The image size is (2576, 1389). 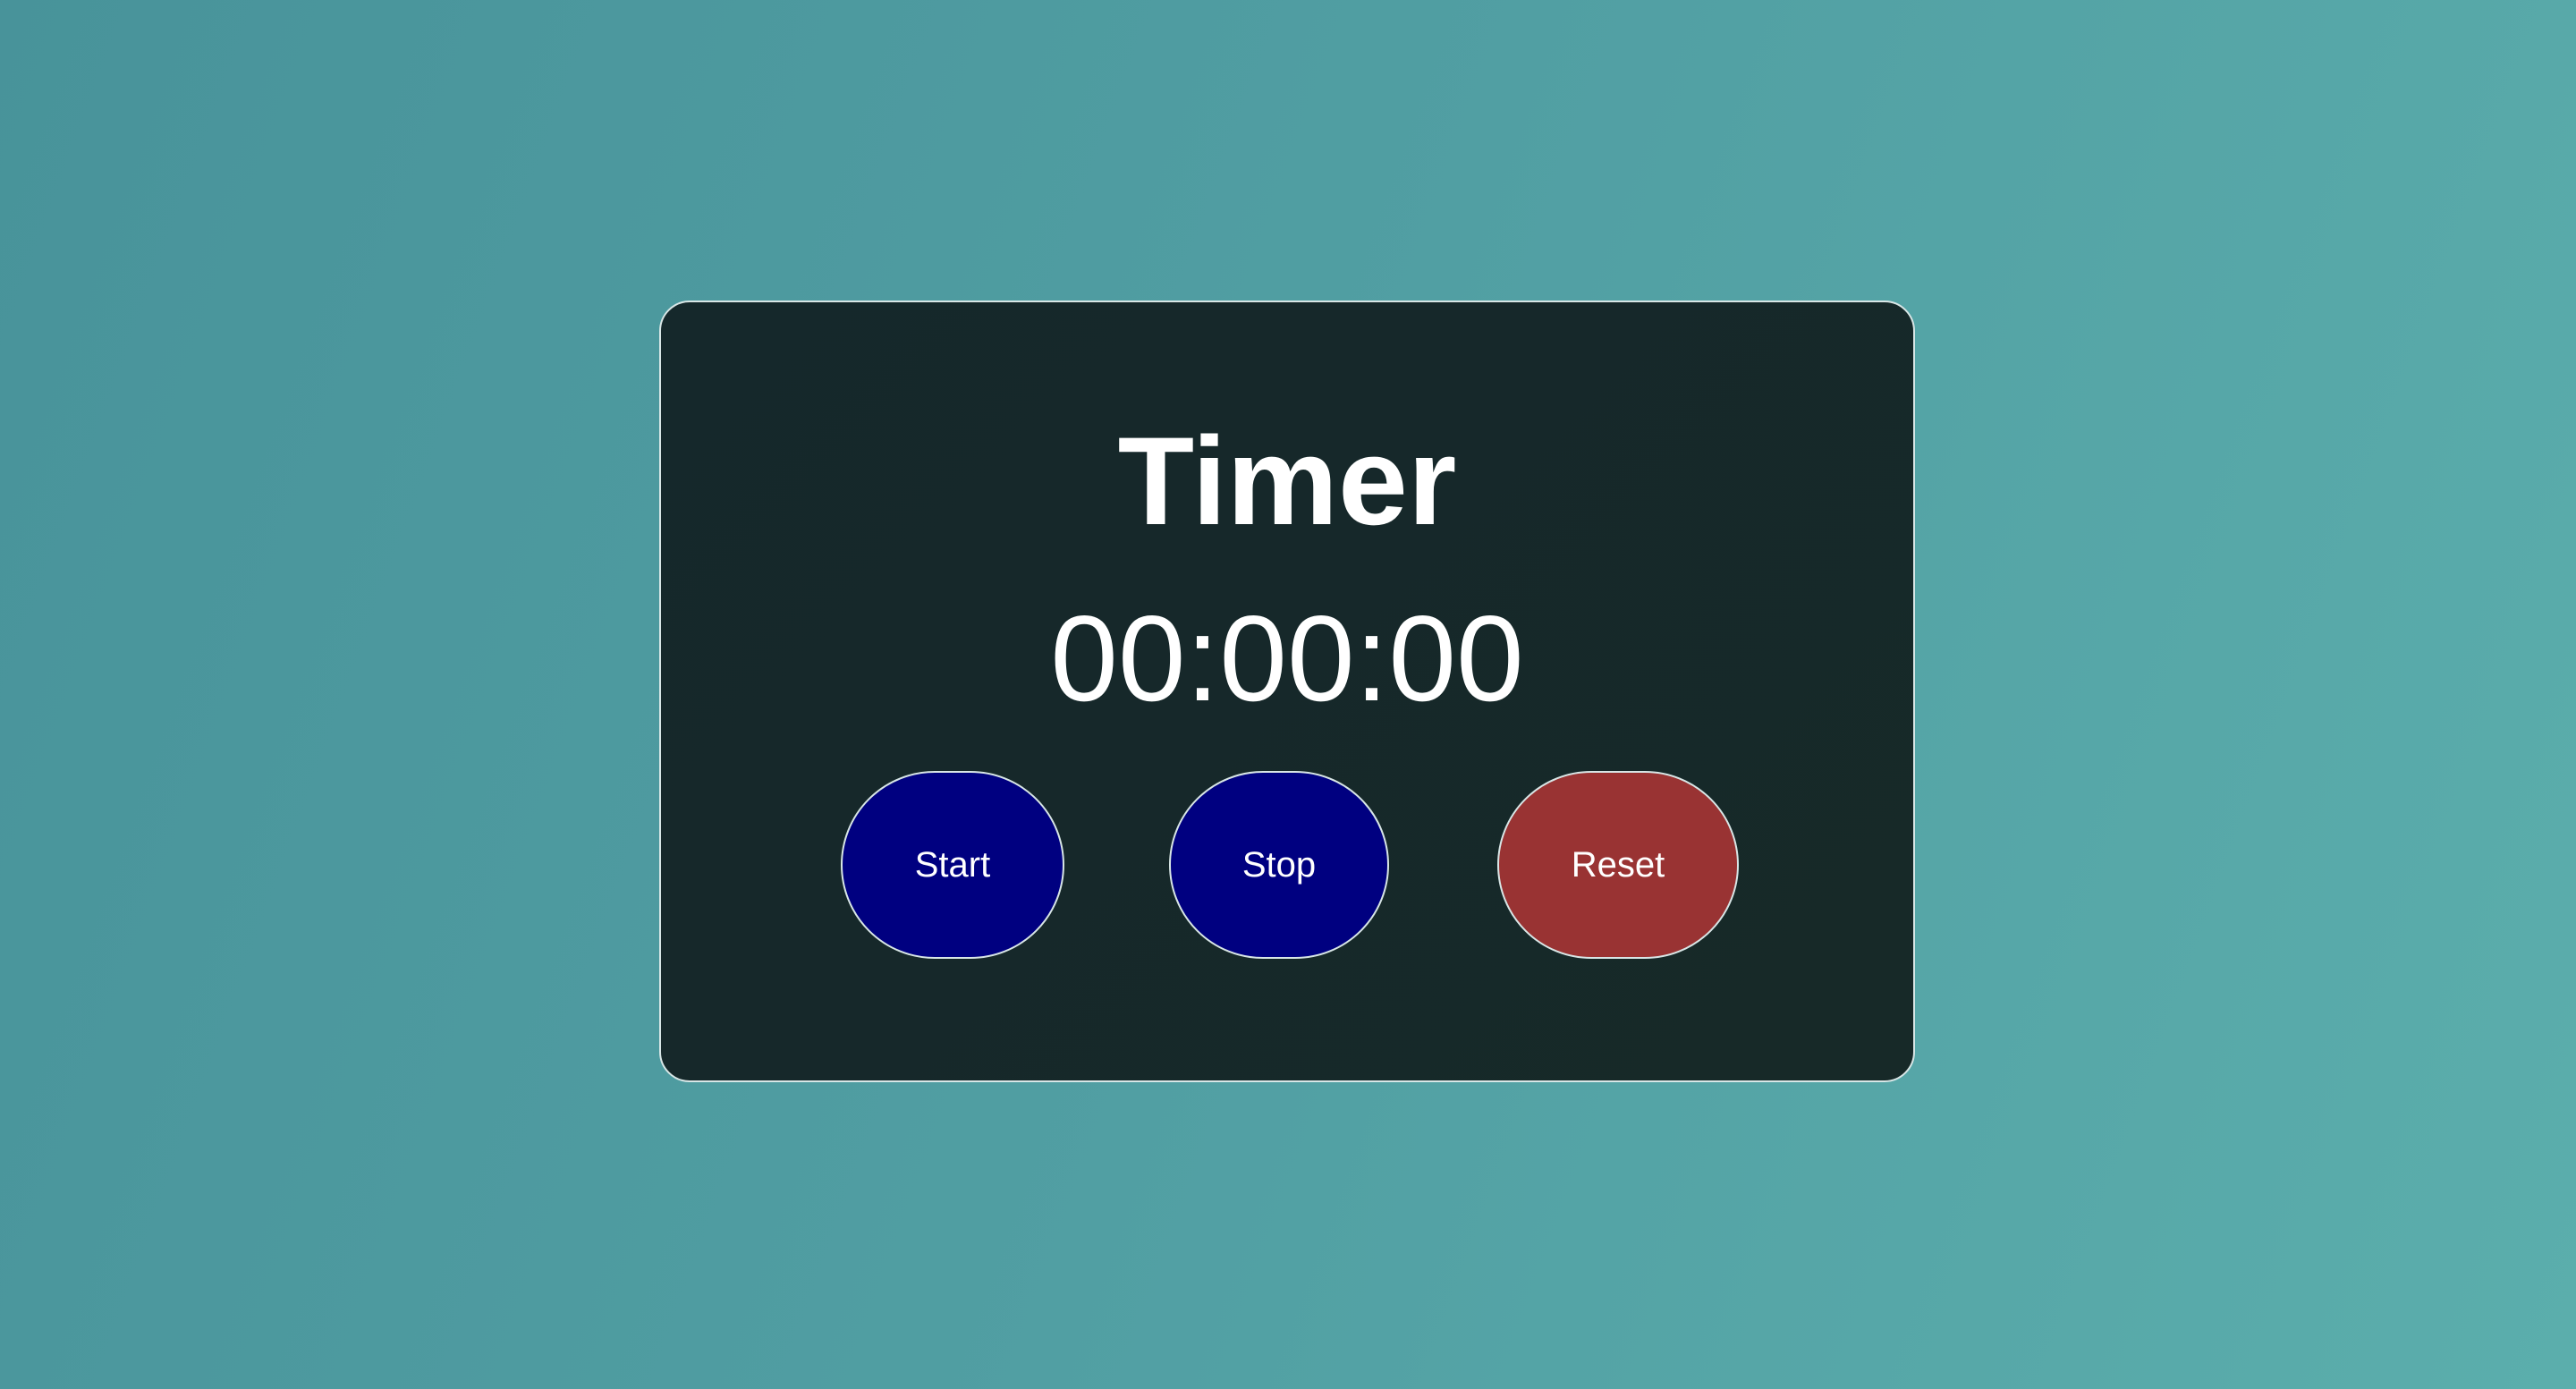 I want to click on start-button: Start, so click(x=952, y=865).